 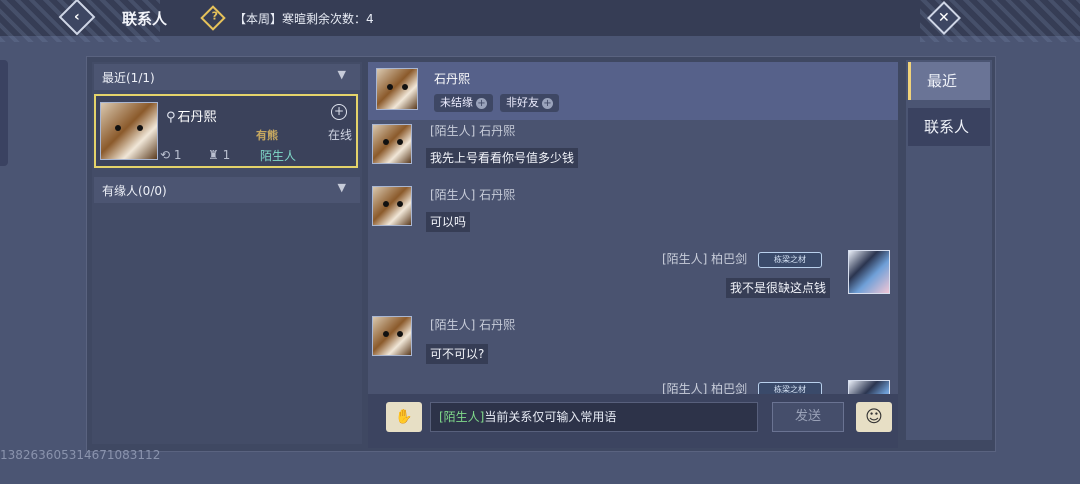 What do you see at coordinates (790, 260) in the screenshot?
I see `rank-badge: 栋梁之材` at bounding box center [790, 260].